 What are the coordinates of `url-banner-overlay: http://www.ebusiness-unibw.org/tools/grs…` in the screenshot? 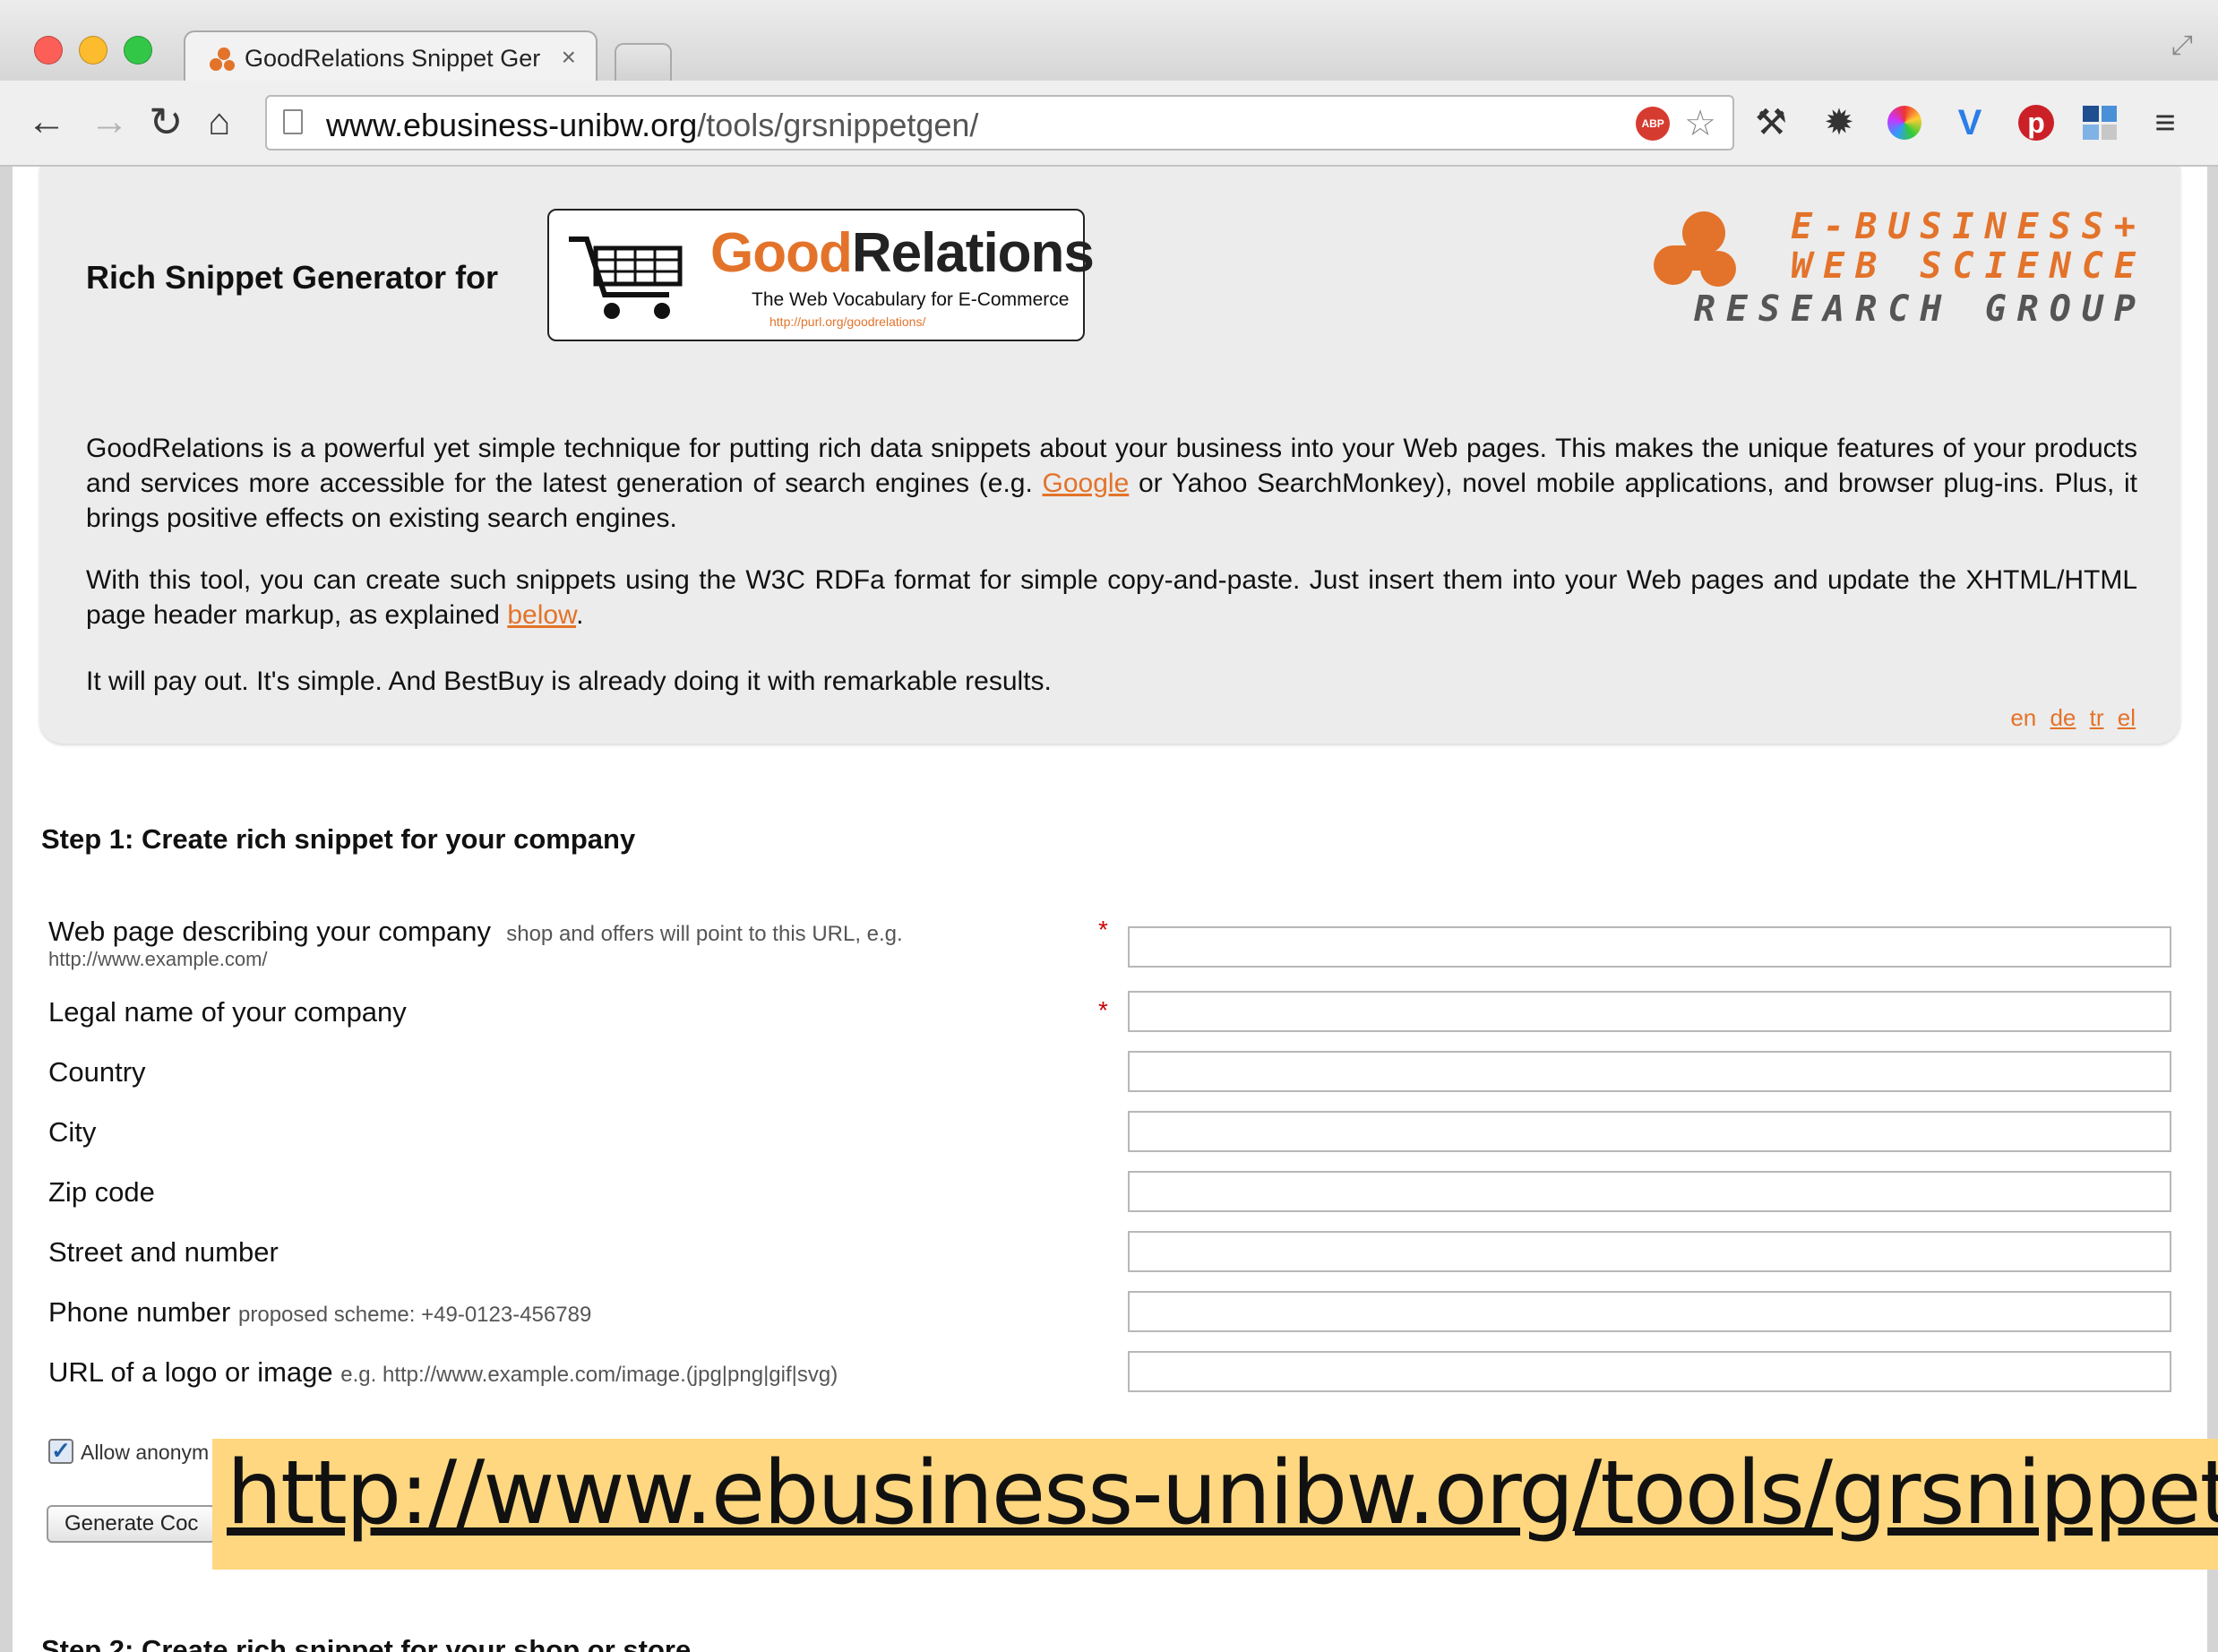 It's located at (1215, 1505).